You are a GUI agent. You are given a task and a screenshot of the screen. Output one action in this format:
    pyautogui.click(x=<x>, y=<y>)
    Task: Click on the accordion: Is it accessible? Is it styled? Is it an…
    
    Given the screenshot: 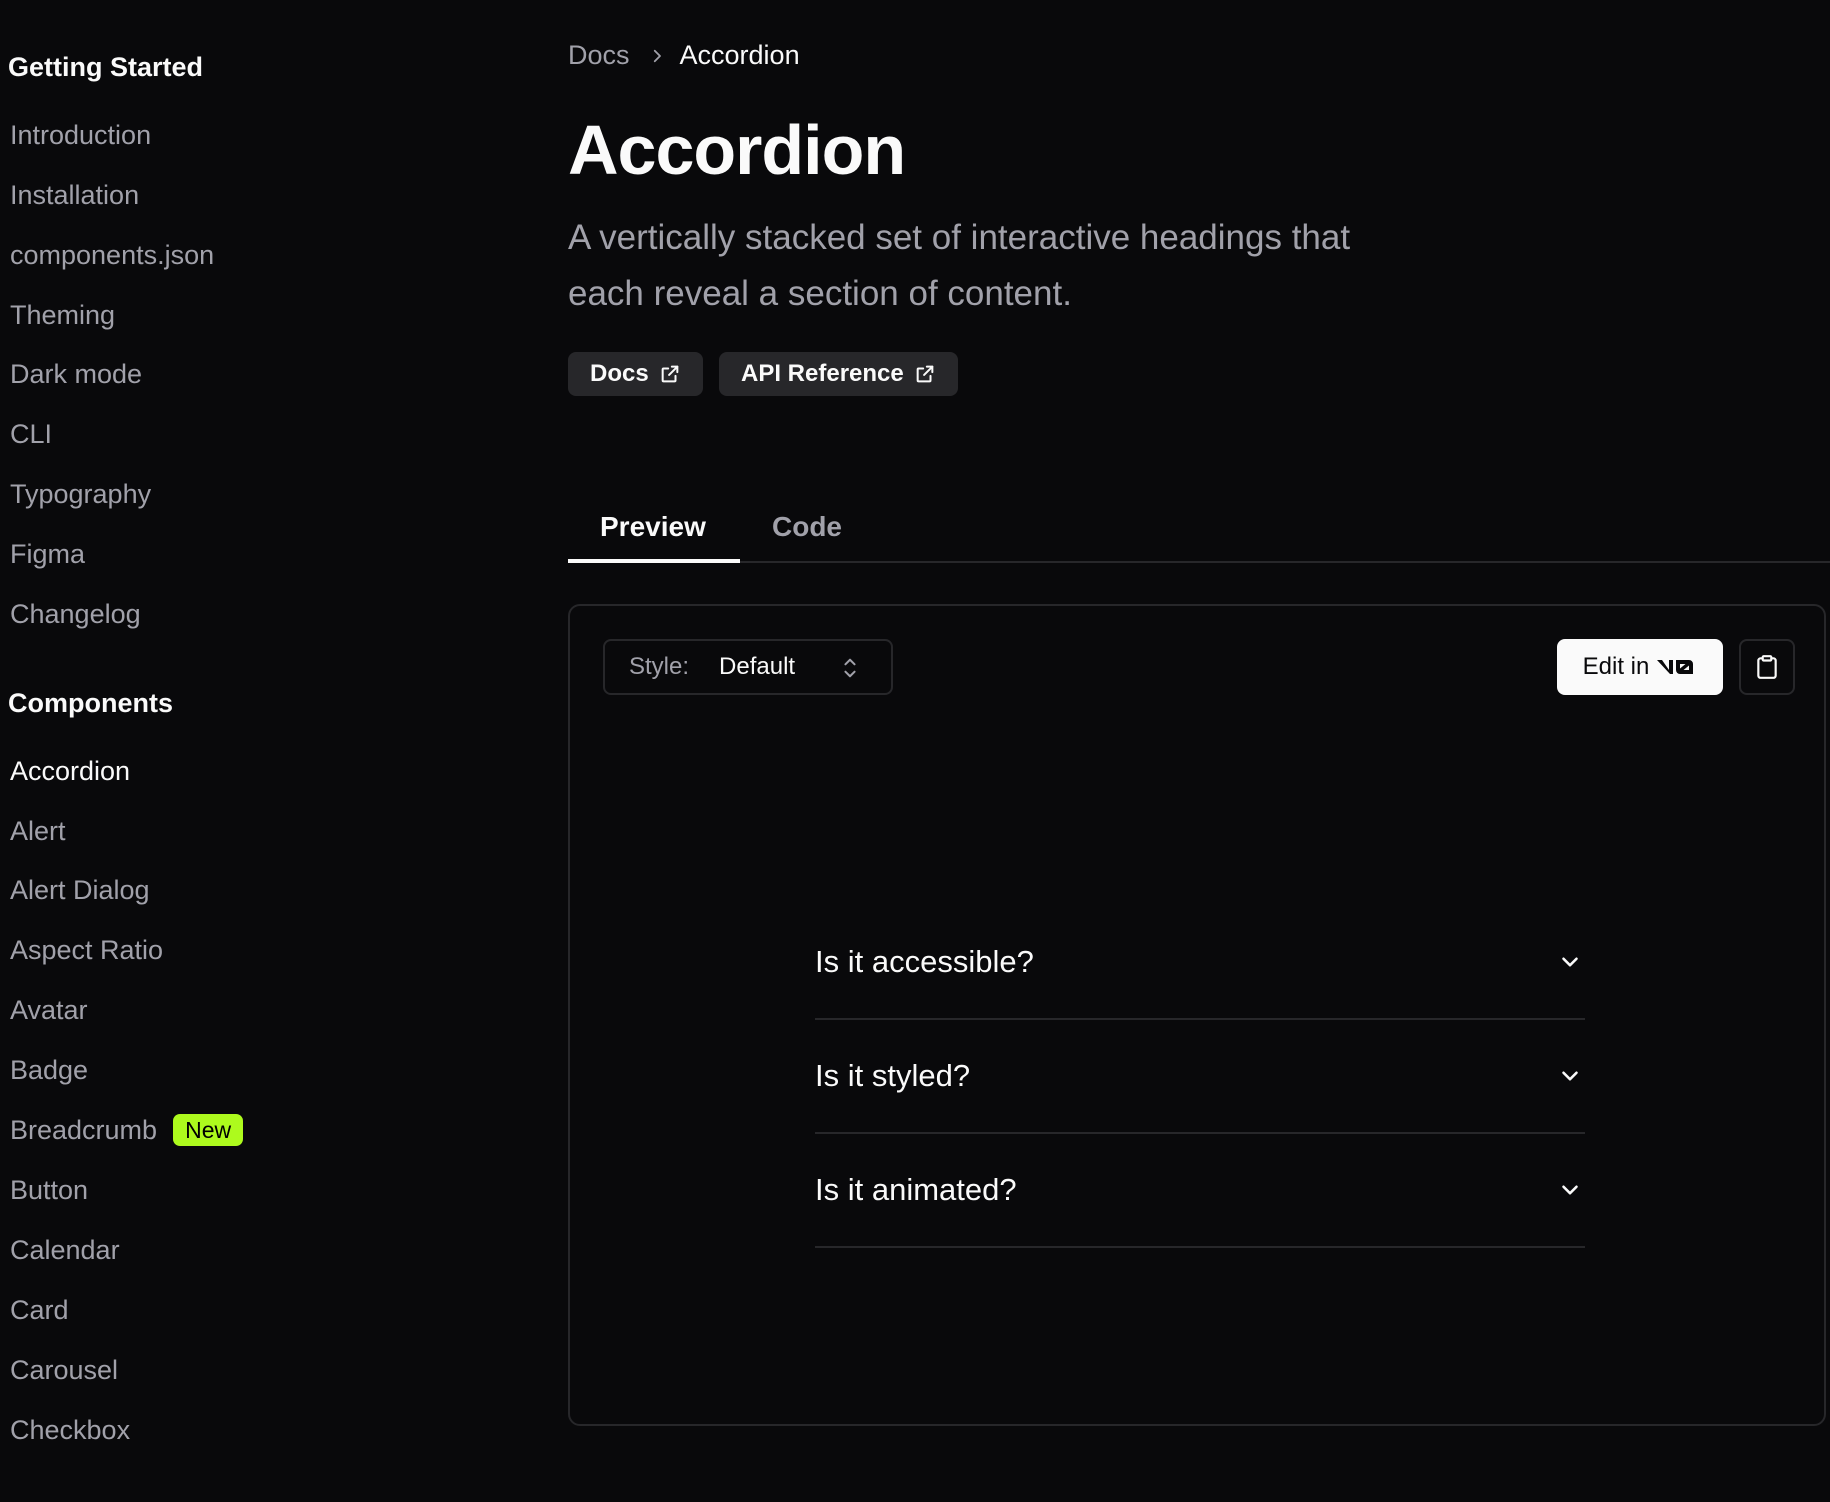 What is the action you would take?
    pyautogui.click(x=1200, y=1077)
    